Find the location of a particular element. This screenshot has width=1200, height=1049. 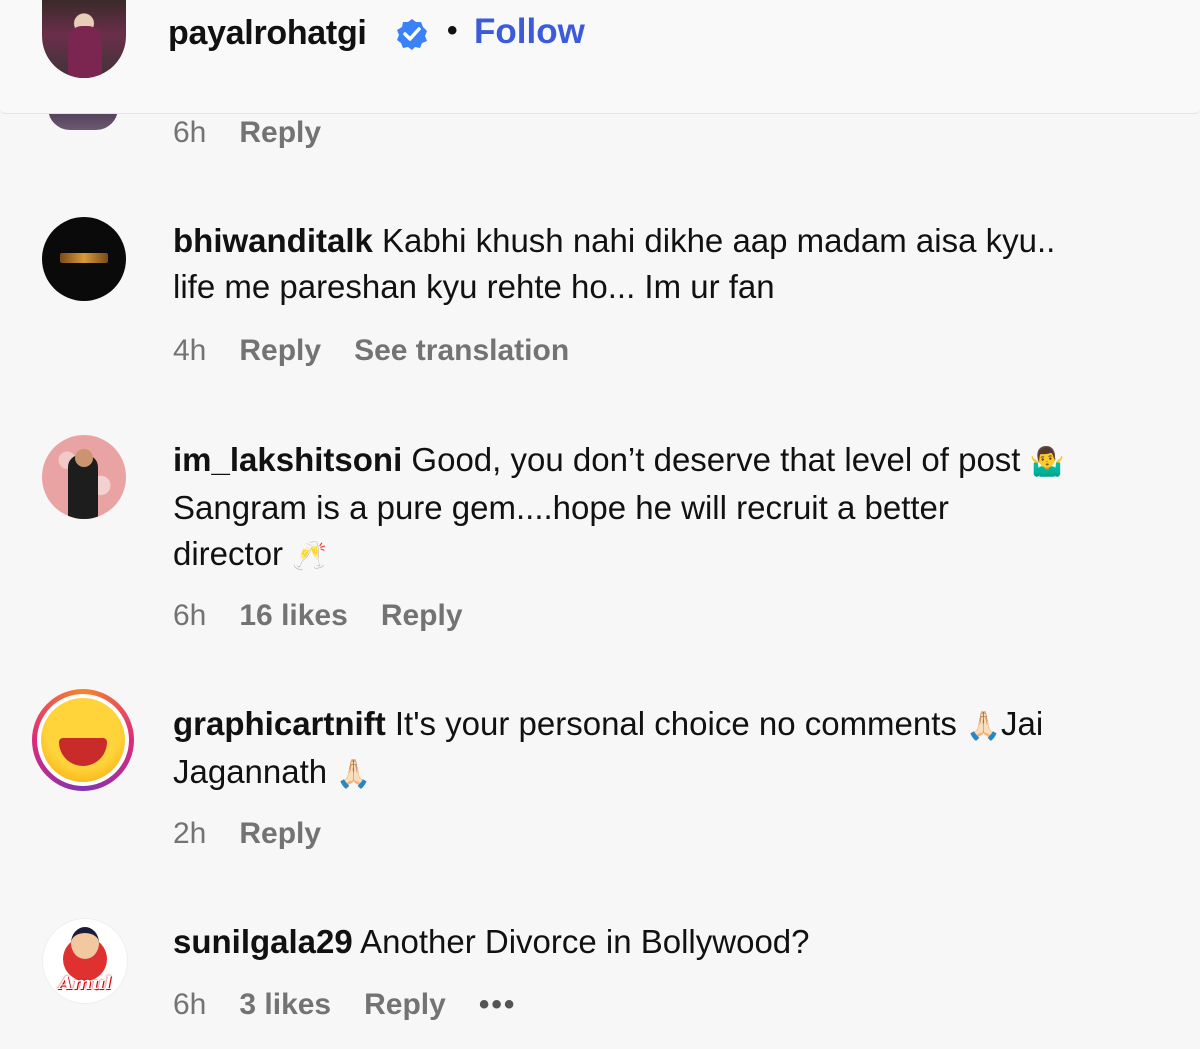

likes-count: 16 likes is located at coordinates (293, 616).